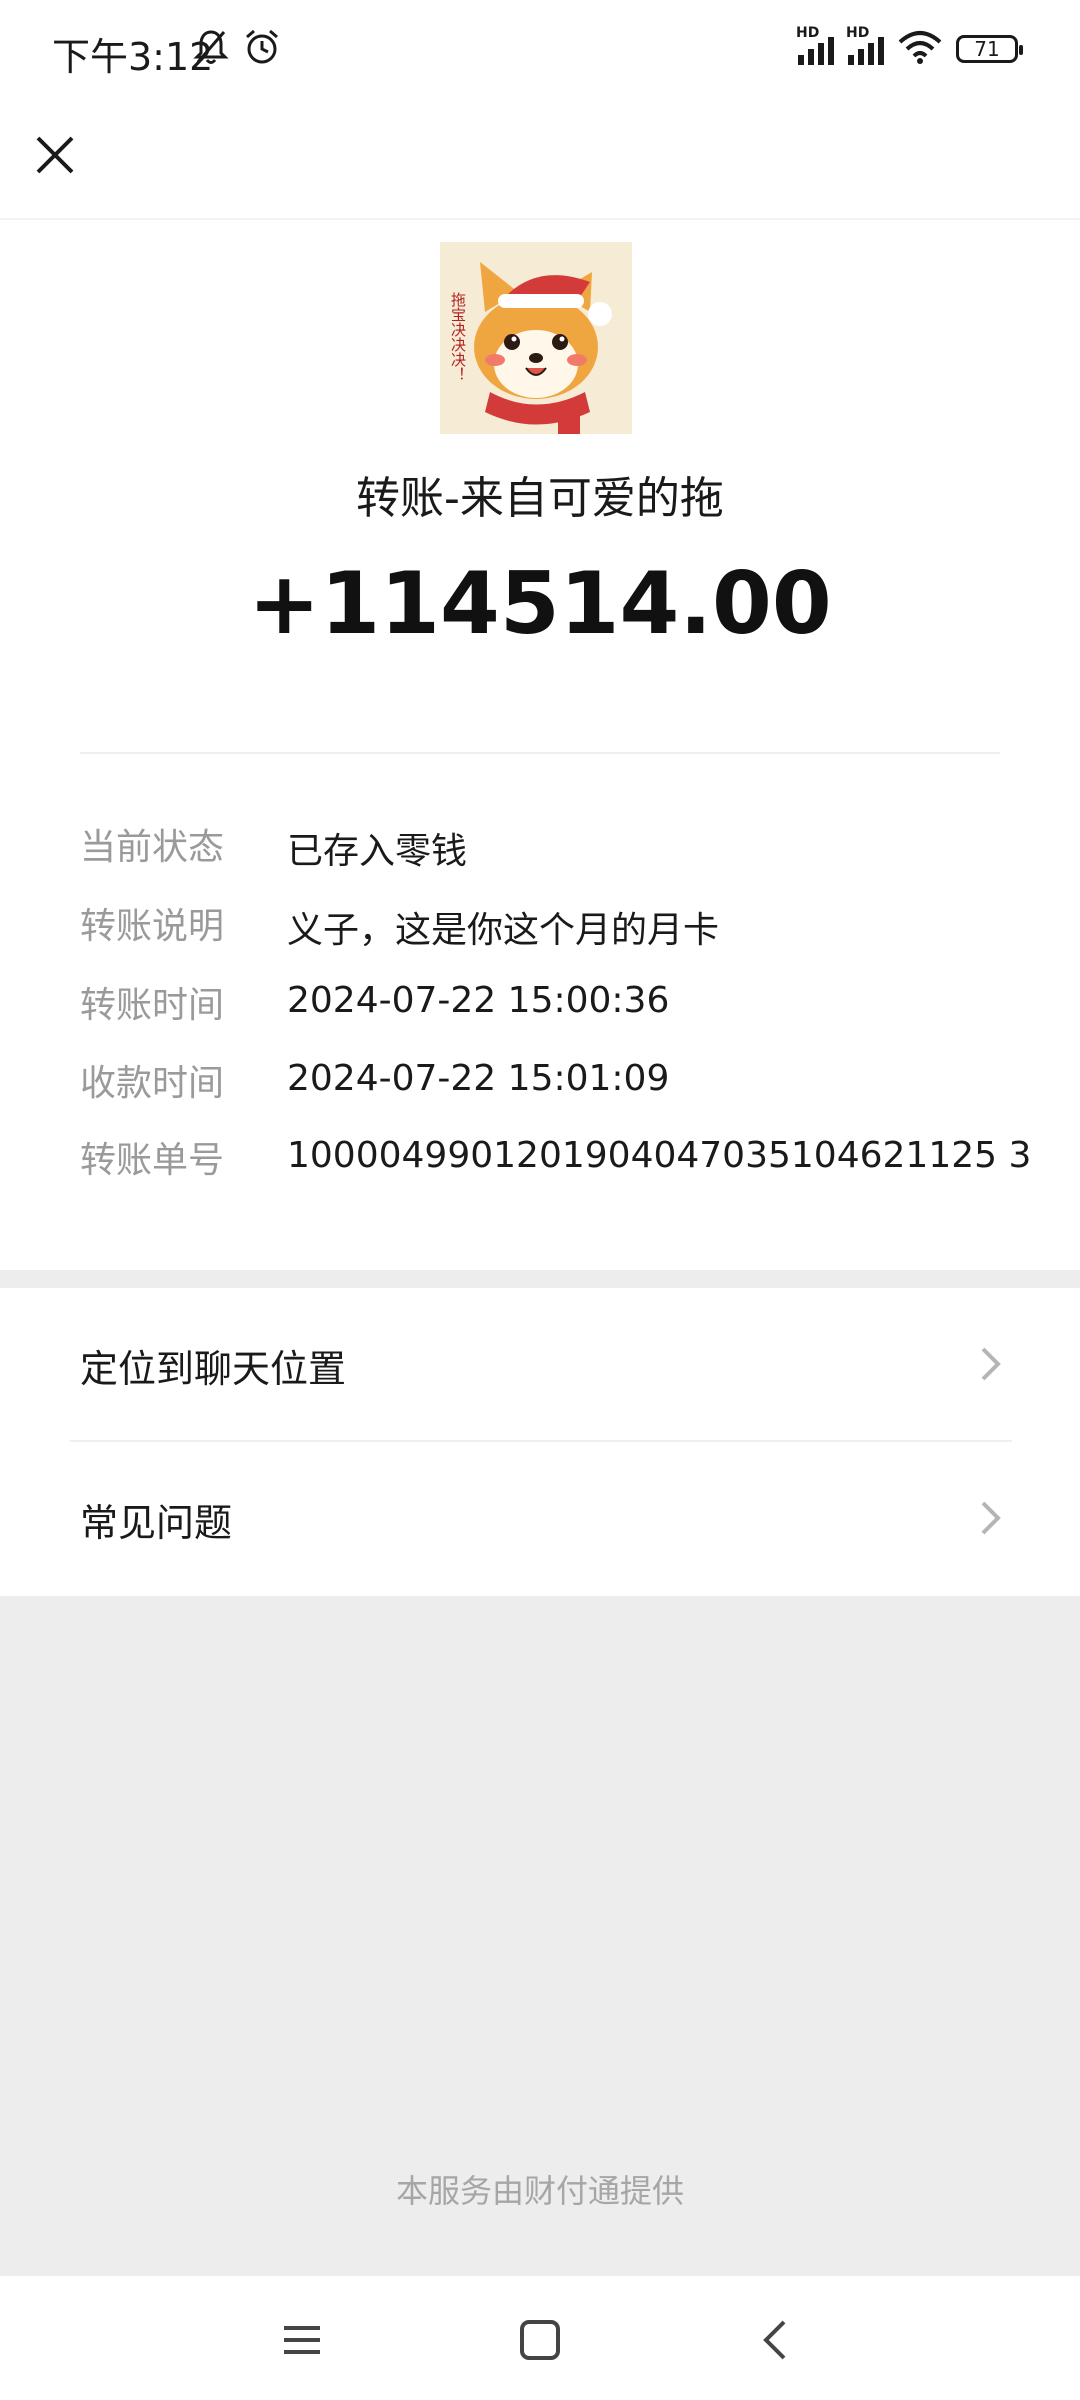 The height and width of the screenshot is (2400, 1080). I want to click on detail-label: 转账单号, so click(152, 1160).